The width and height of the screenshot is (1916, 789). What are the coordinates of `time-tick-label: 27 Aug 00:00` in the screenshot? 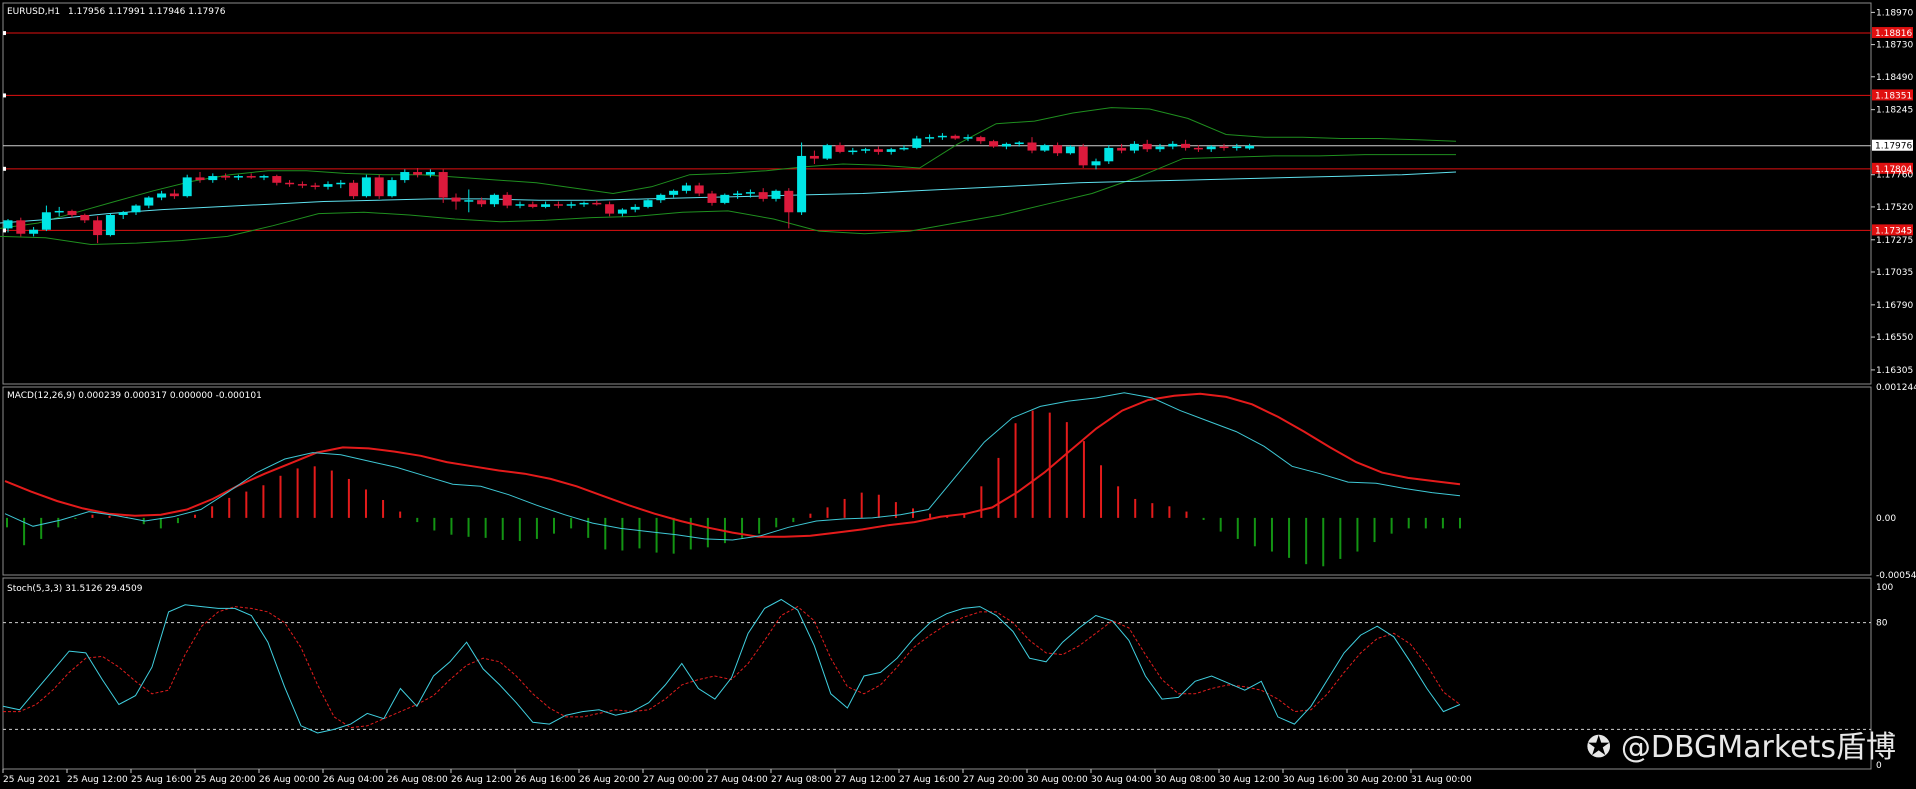 It's located at (673, 780).